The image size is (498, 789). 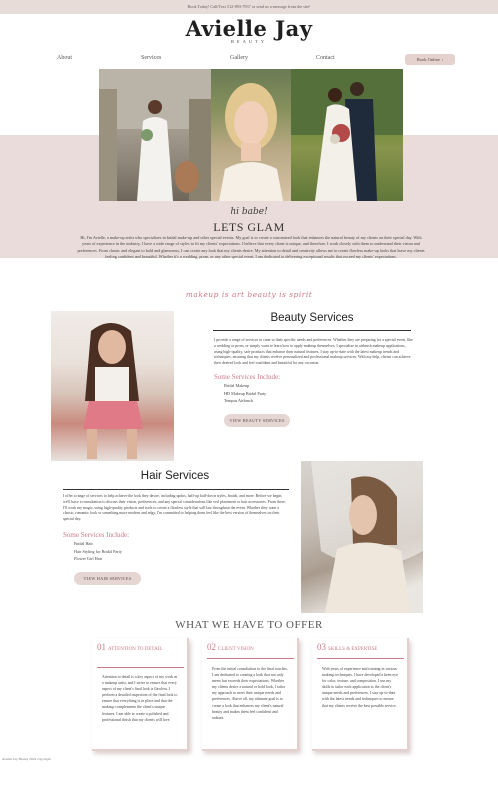 I want to click on hair-services-title: Hair Services, so click(x=175, y=476).